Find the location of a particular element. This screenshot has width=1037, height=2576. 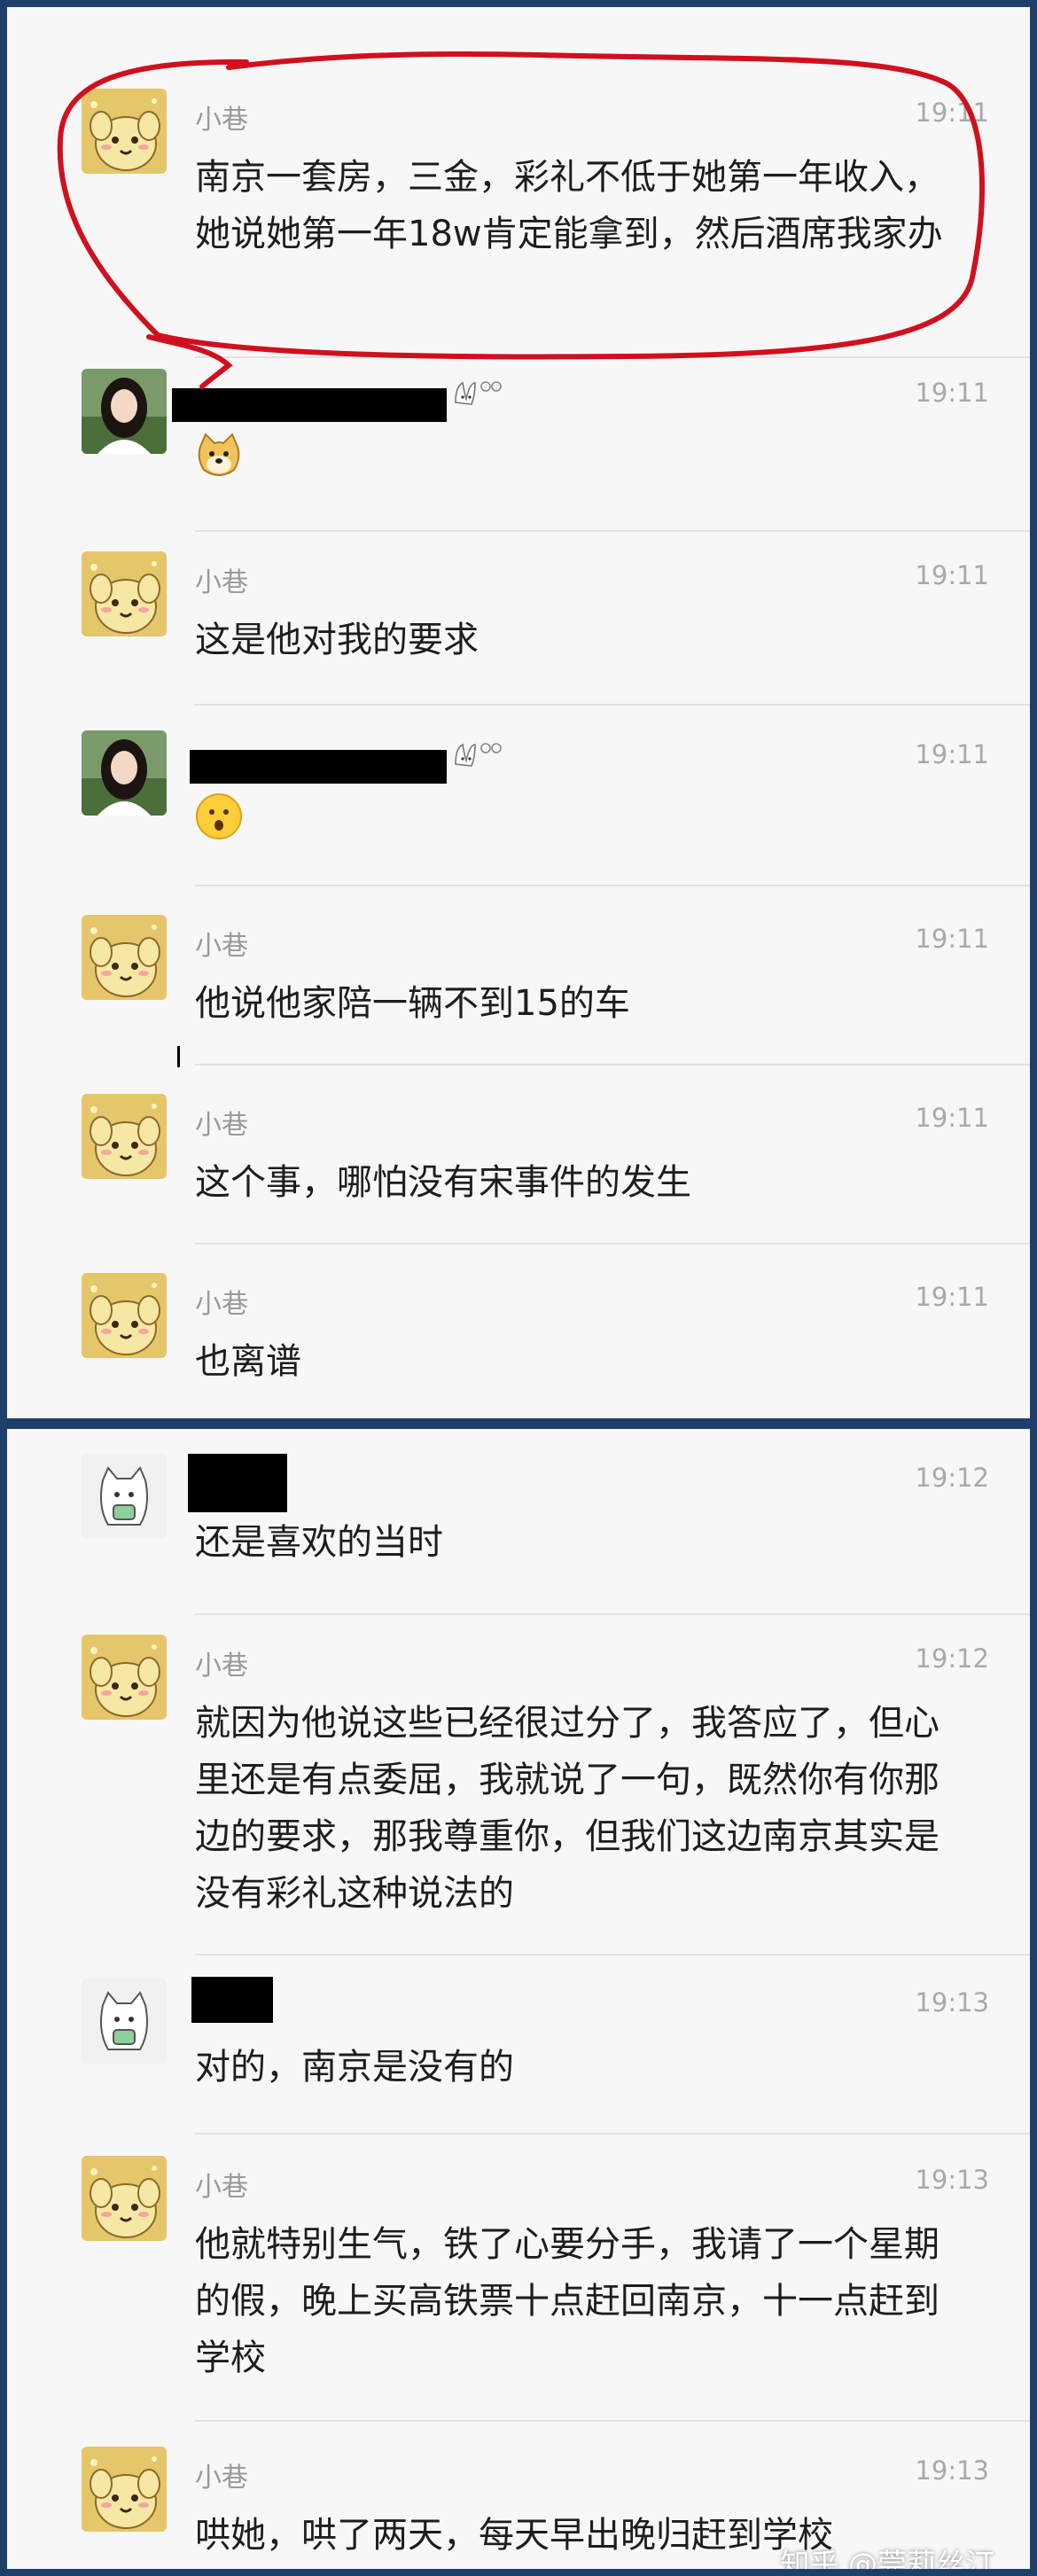

message-row: 小巷 19:11 这是他对我的要求 is located at coordinates (518, 622).